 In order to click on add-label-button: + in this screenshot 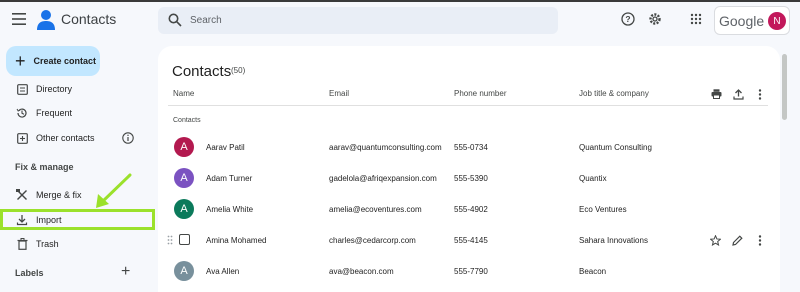, I will do `click(125, 272)`.